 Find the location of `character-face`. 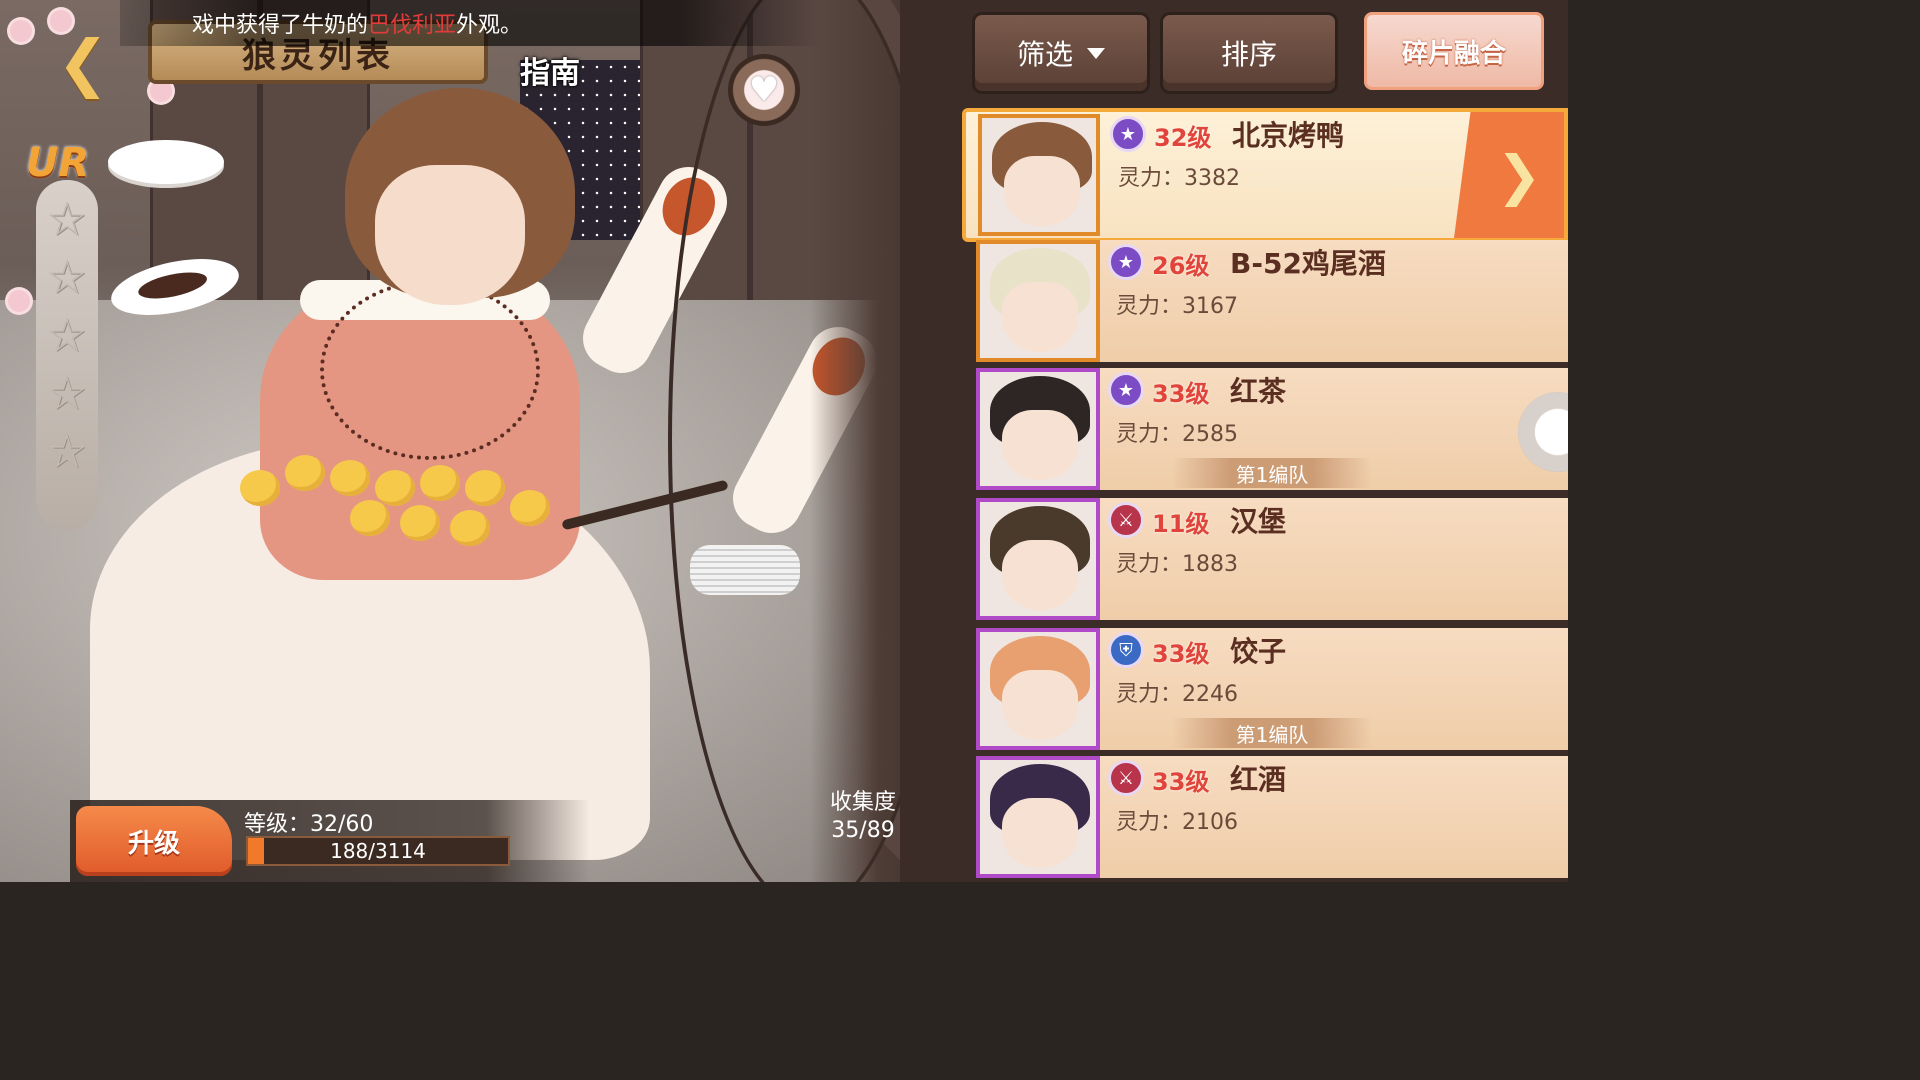

character-face is located at coordinates (450, 235).